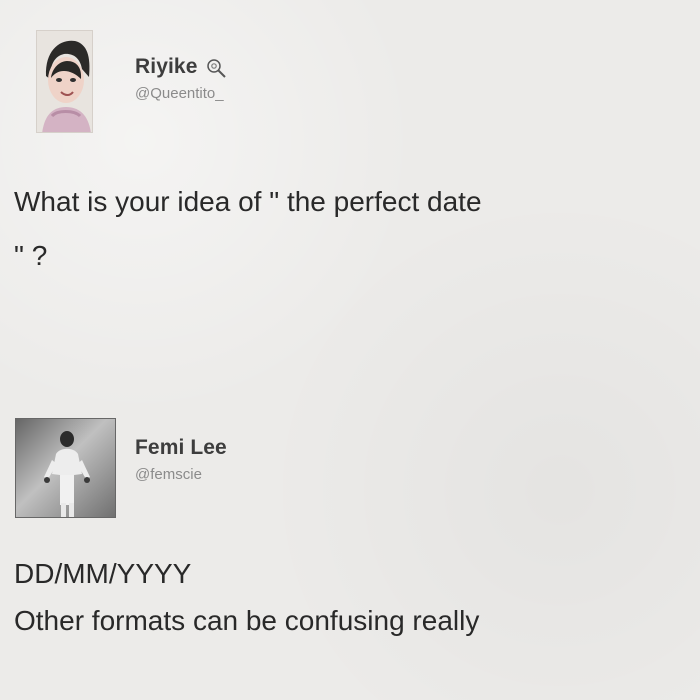  I want to click on user-block: Femi Lee @femscie, so click(181, 458).